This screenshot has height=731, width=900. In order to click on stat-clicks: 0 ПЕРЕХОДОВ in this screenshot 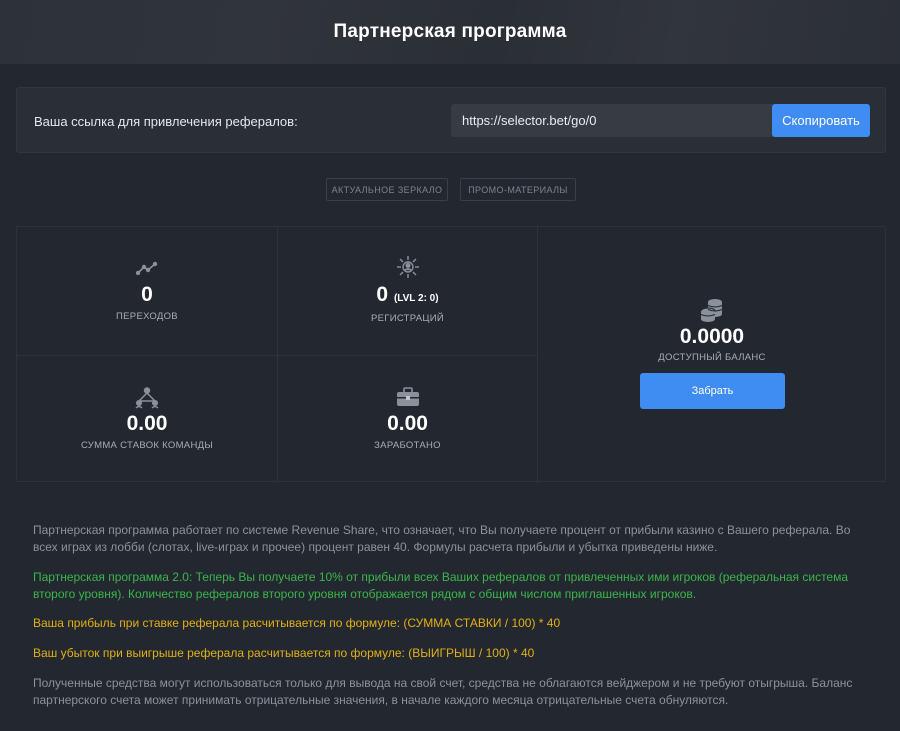, I will do `click(147, 291)`.